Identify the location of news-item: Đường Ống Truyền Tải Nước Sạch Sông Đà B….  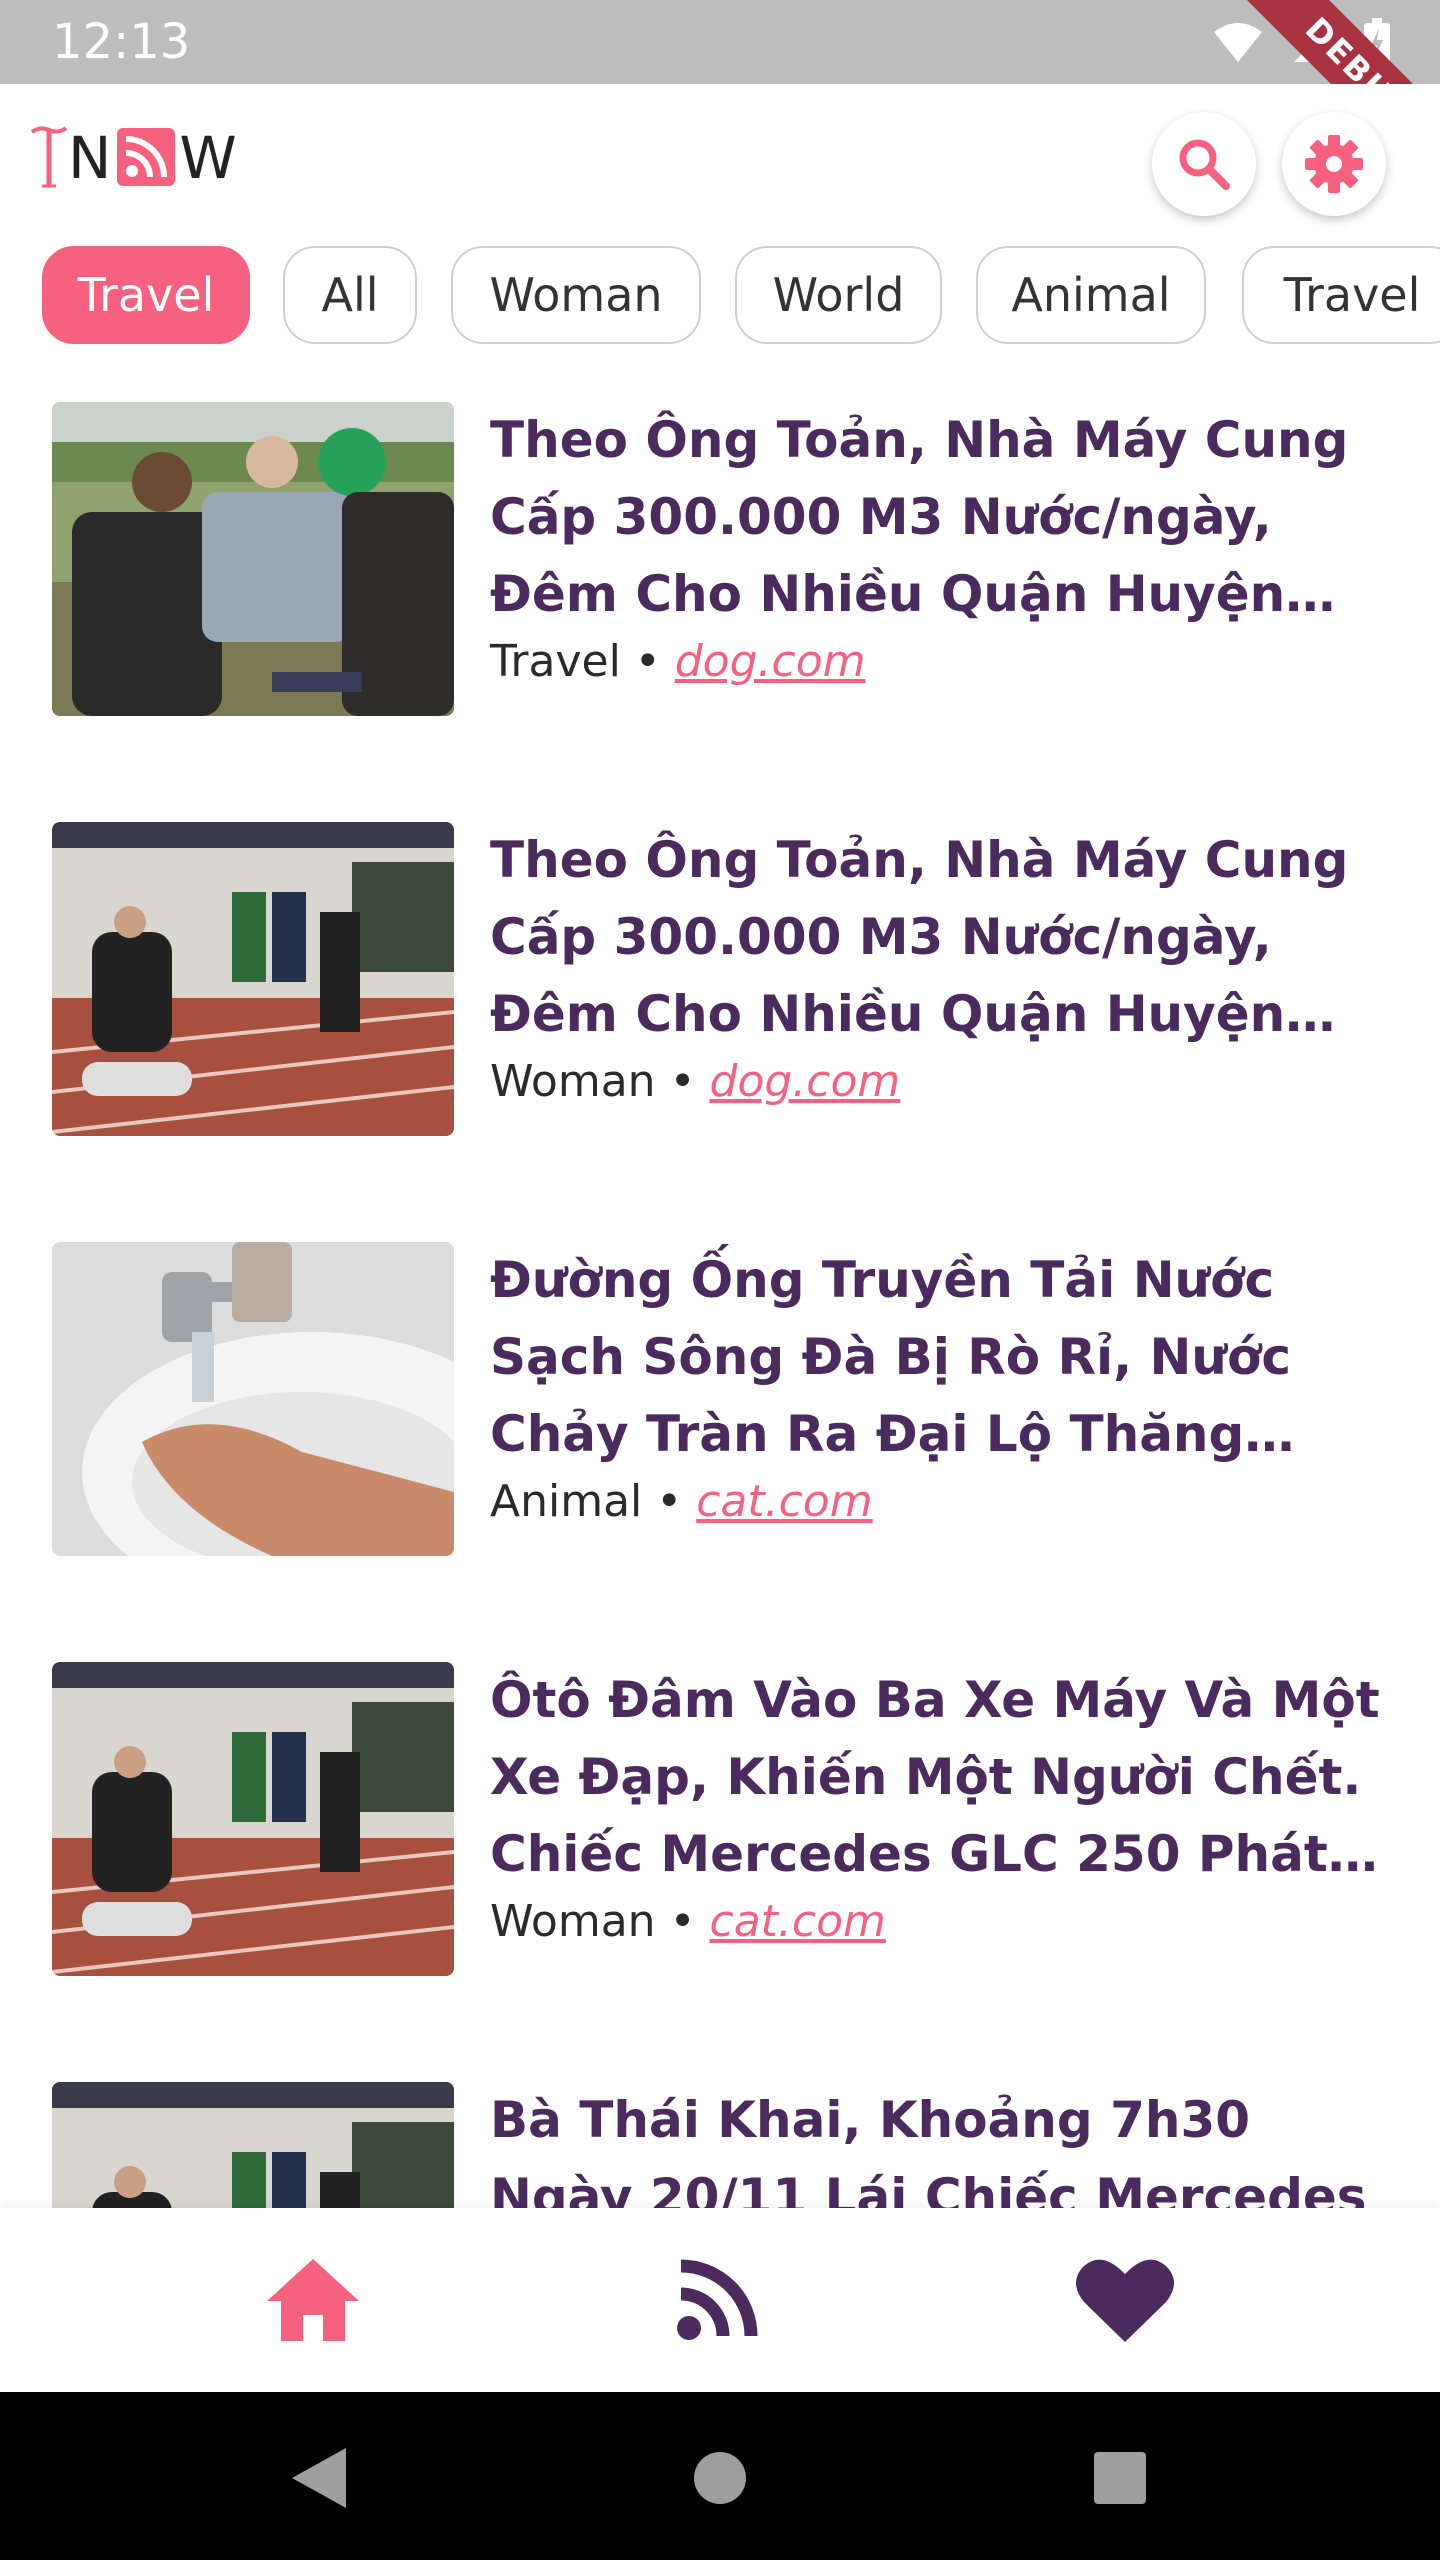
(722, 1400).